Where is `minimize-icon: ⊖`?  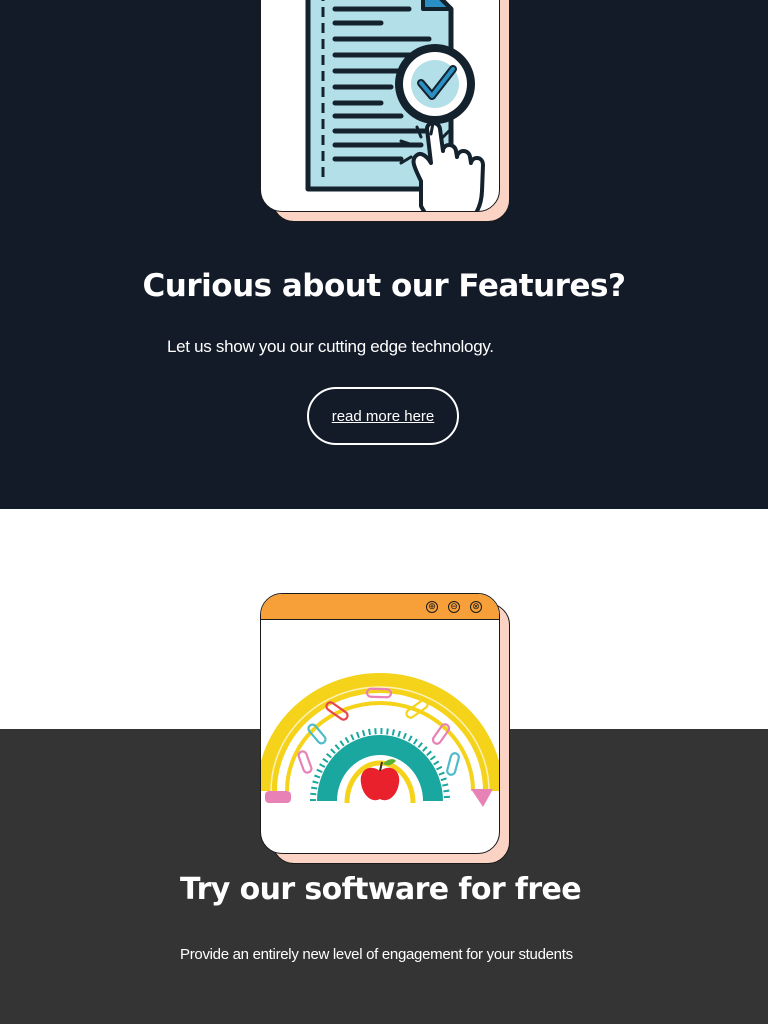 minimize-icon: ⊖ is located at coordinates (454, 607).